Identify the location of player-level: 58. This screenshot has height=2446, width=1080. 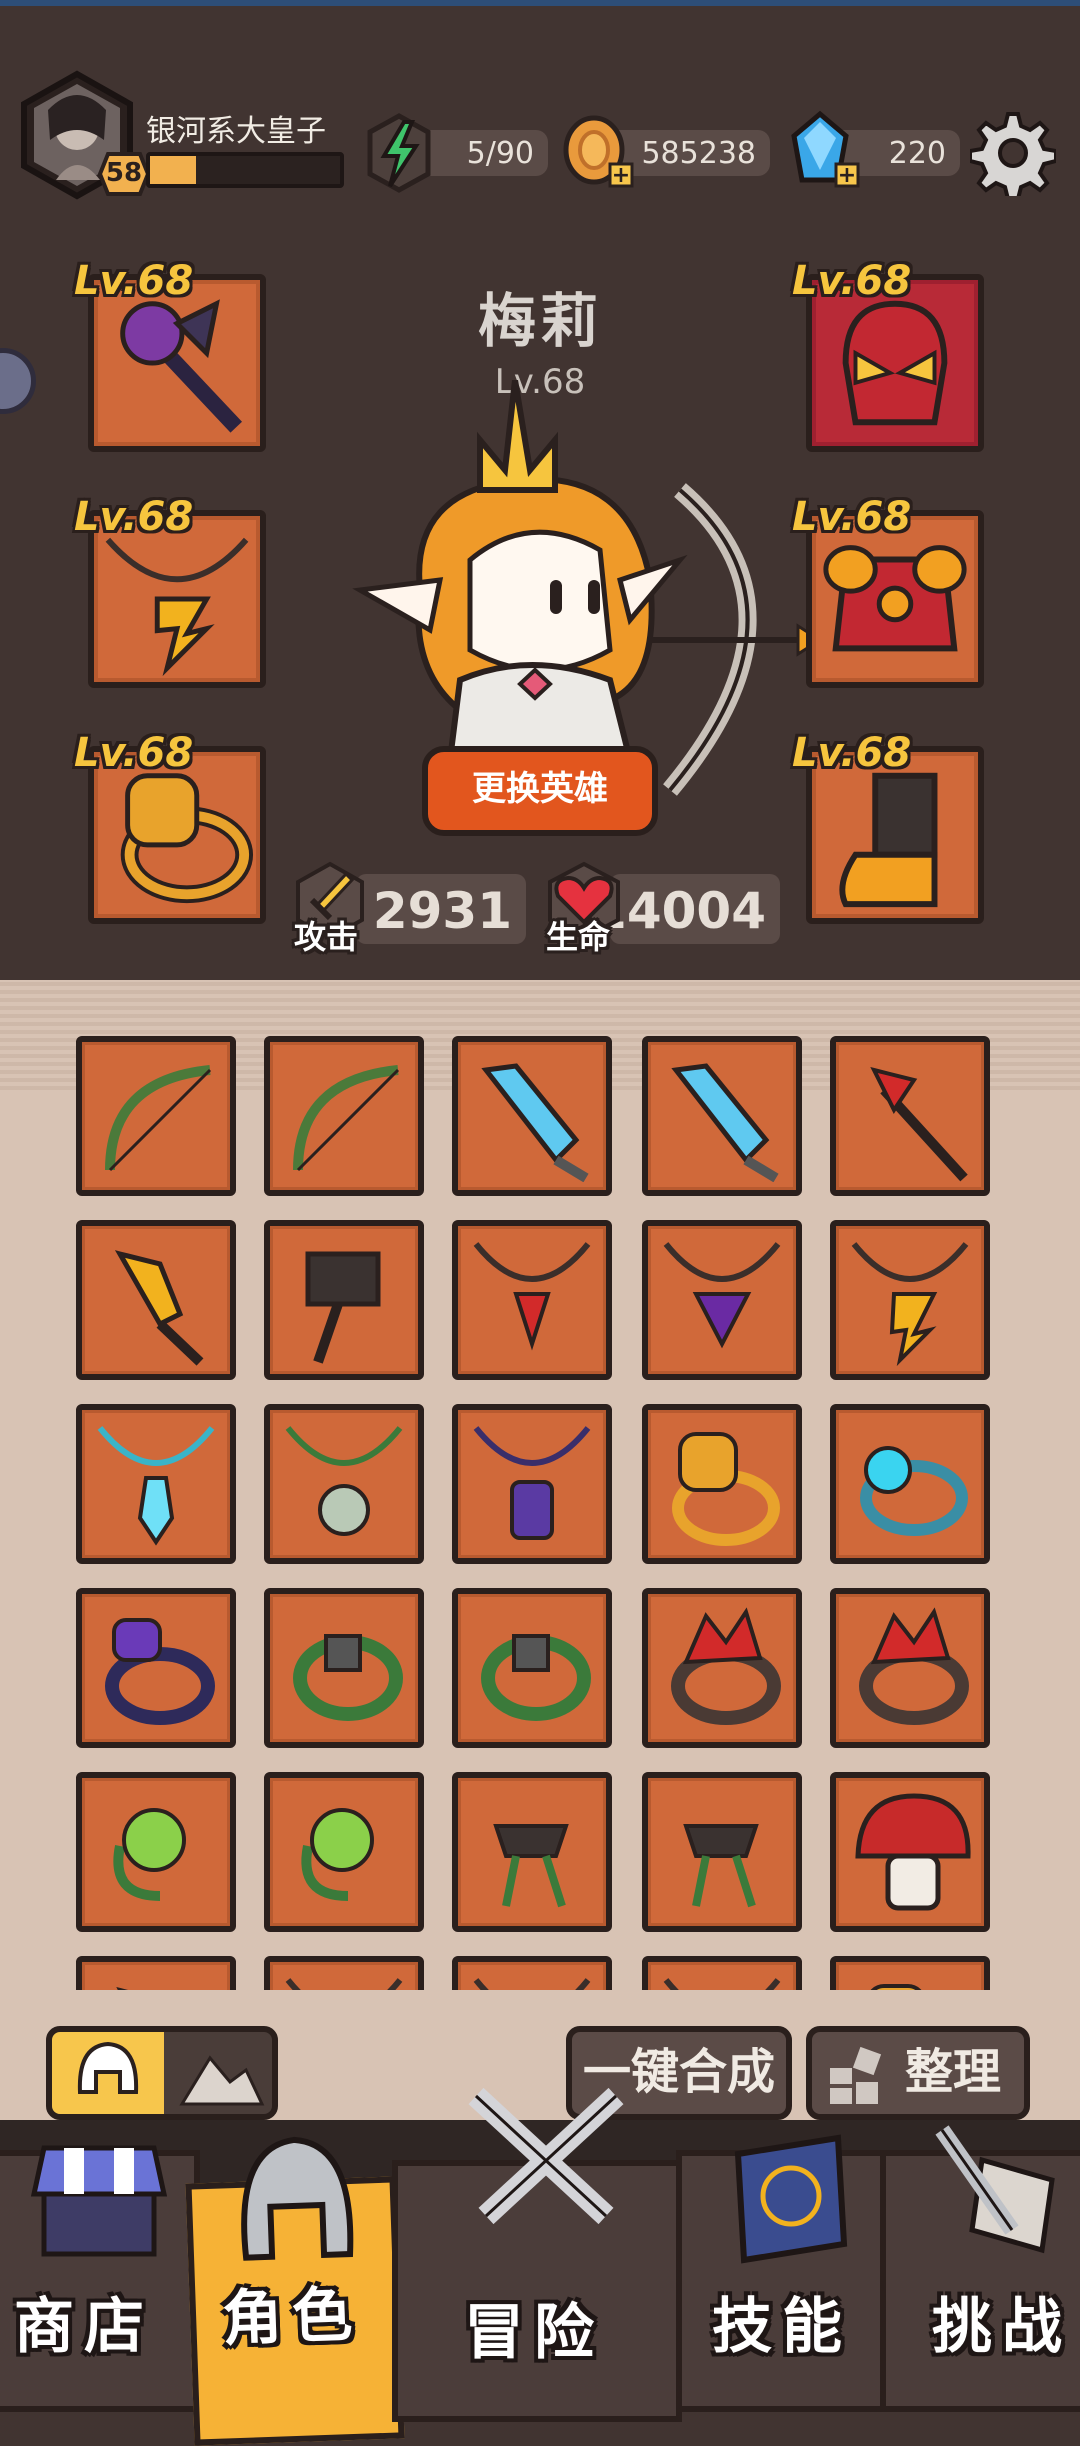
(124, 173).